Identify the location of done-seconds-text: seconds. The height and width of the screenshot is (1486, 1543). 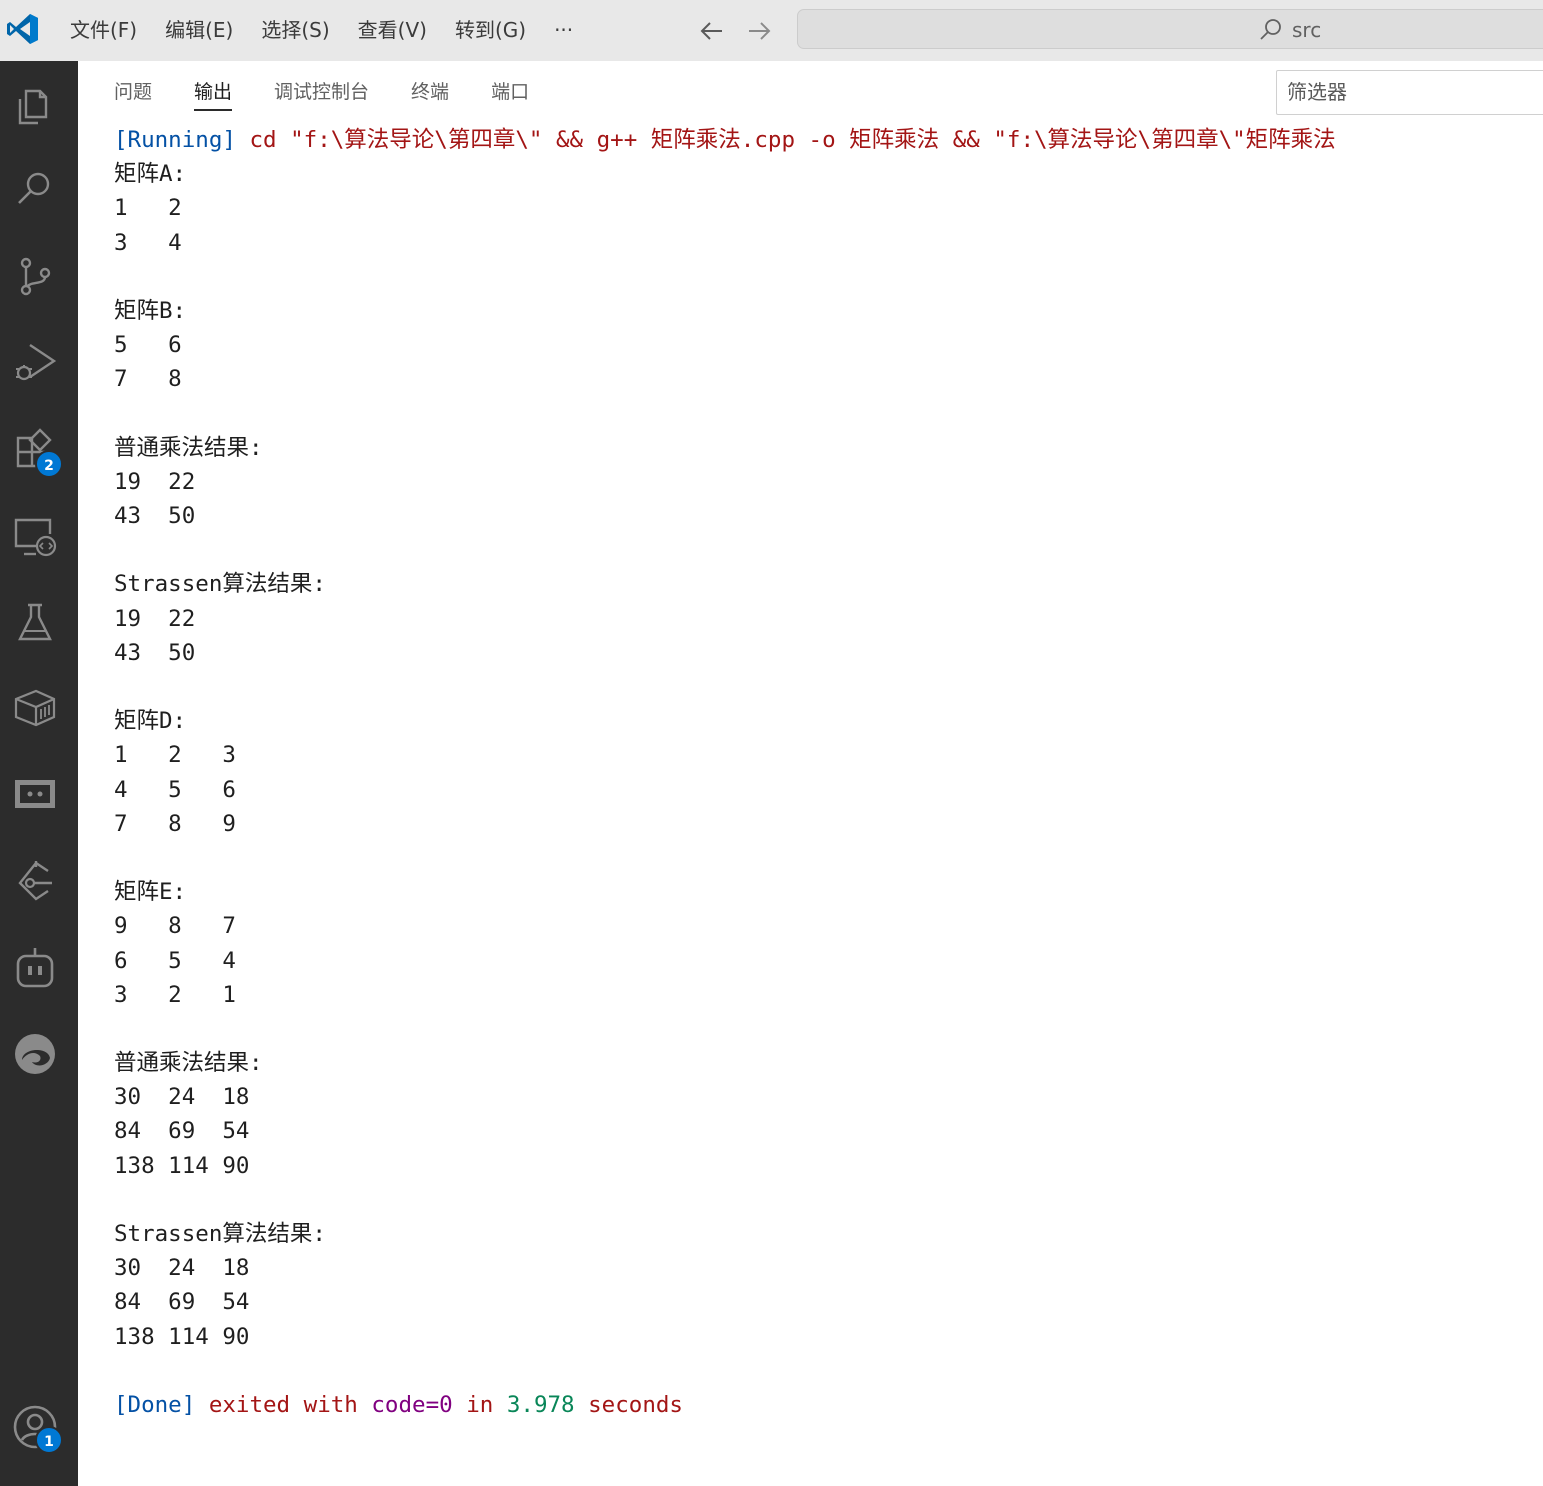
(628, 1404).